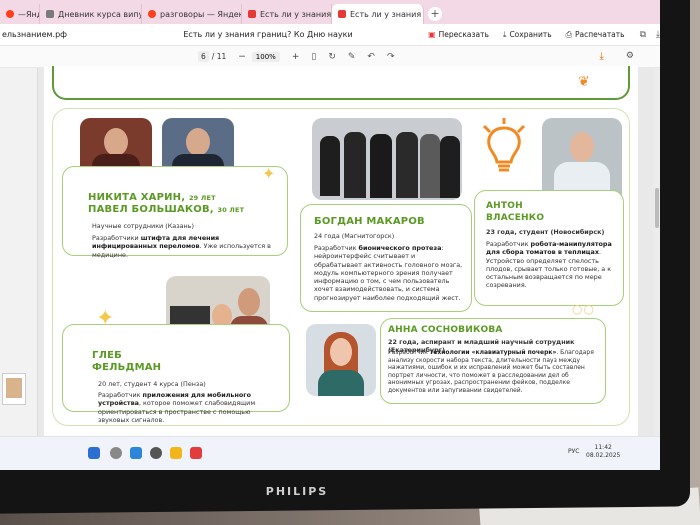 The image size is (700, 525). Describe the element at coordinates (116, 238) in the screenshot. I see `desc-text: Разработчики` at that location.